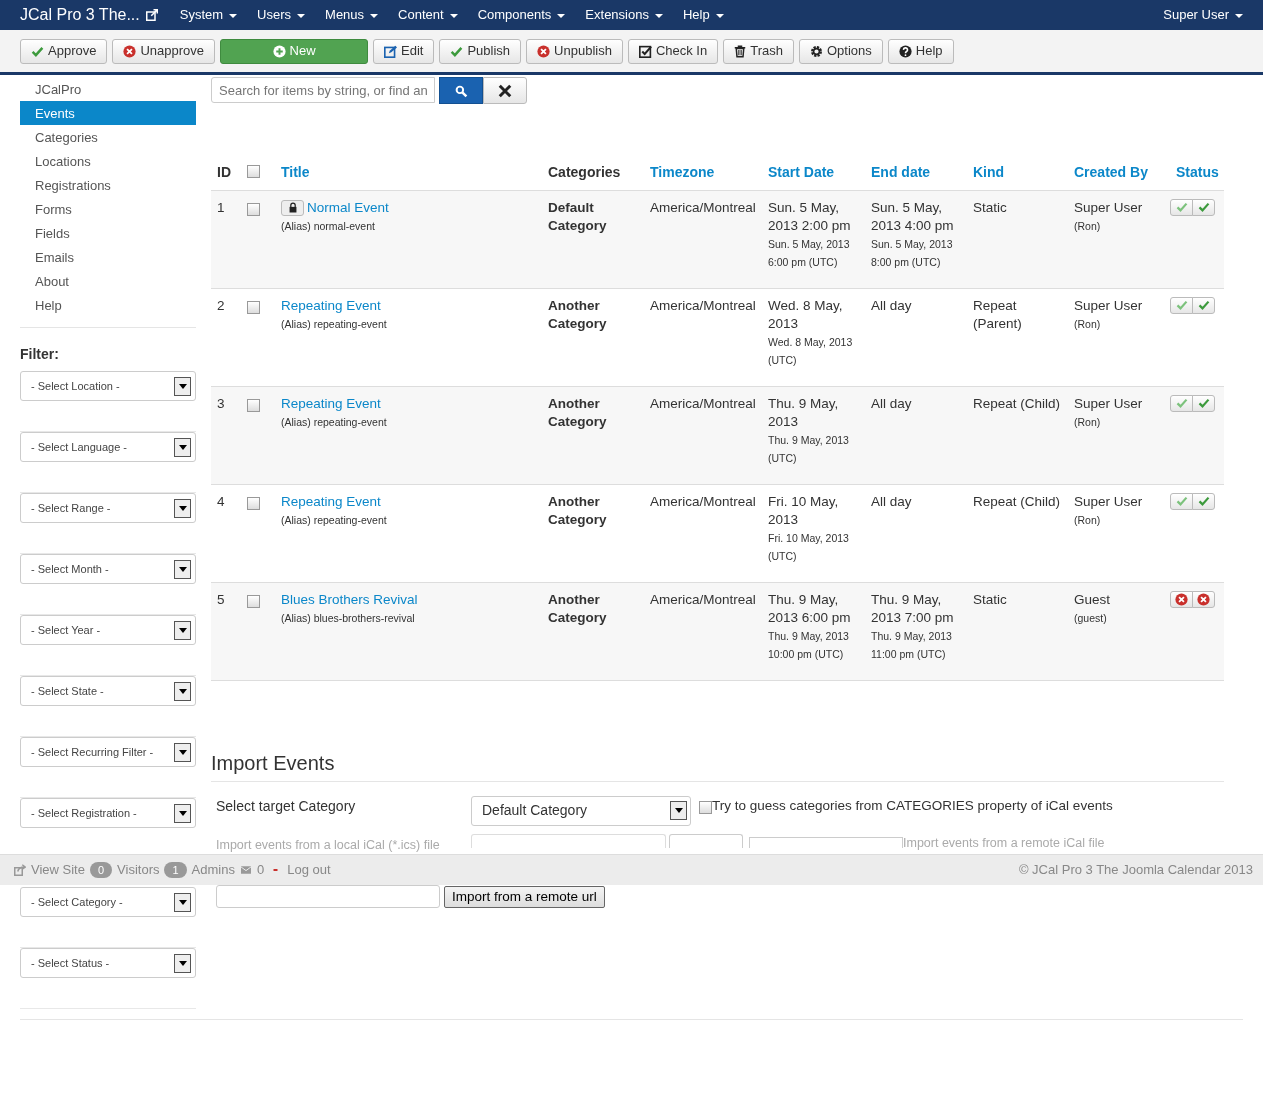 This screenshot has width=1263, height=1093. What do you see at coordinates (108, 386) in the screenshot?
I see `filter-select: - Select Location -` at bounding box center [108, 386].